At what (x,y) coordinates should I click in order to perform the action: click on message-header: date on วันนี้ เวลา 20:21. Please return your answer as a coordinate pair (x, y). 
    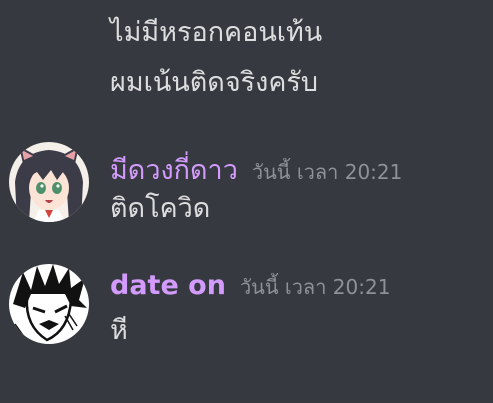
    Looking at the image, I should click on (250, 286).